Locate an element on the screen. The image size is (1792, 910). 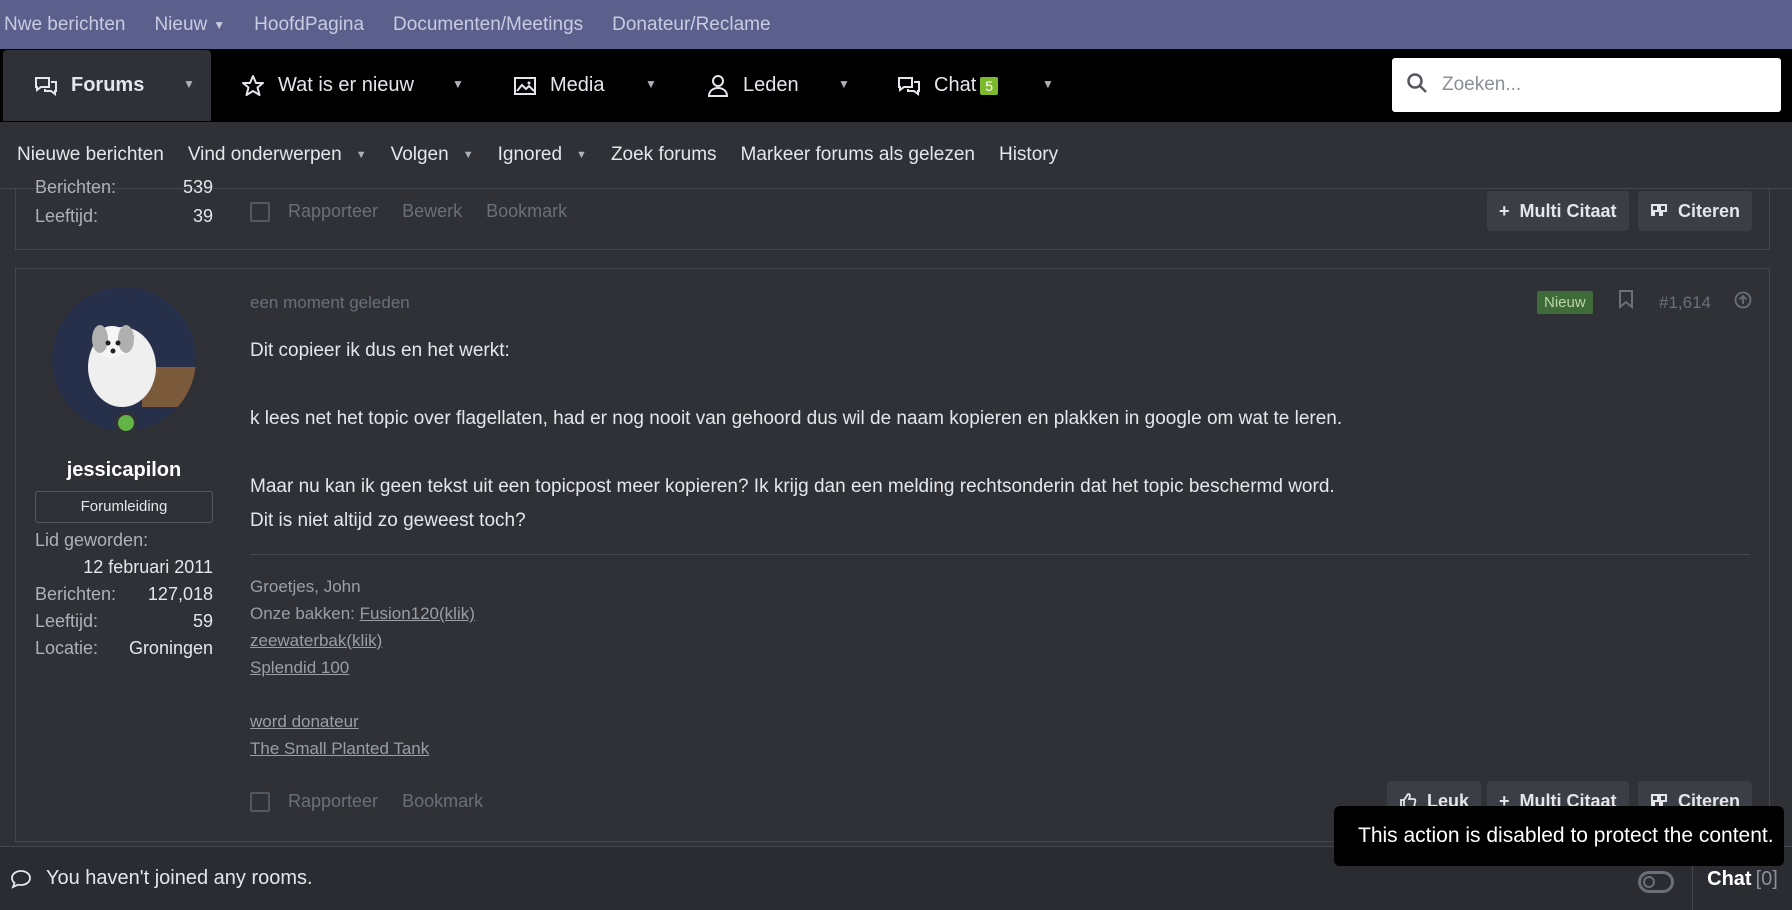
tab-whats-new-label: Wat is er nieuw is located at coordinates (346, 85).